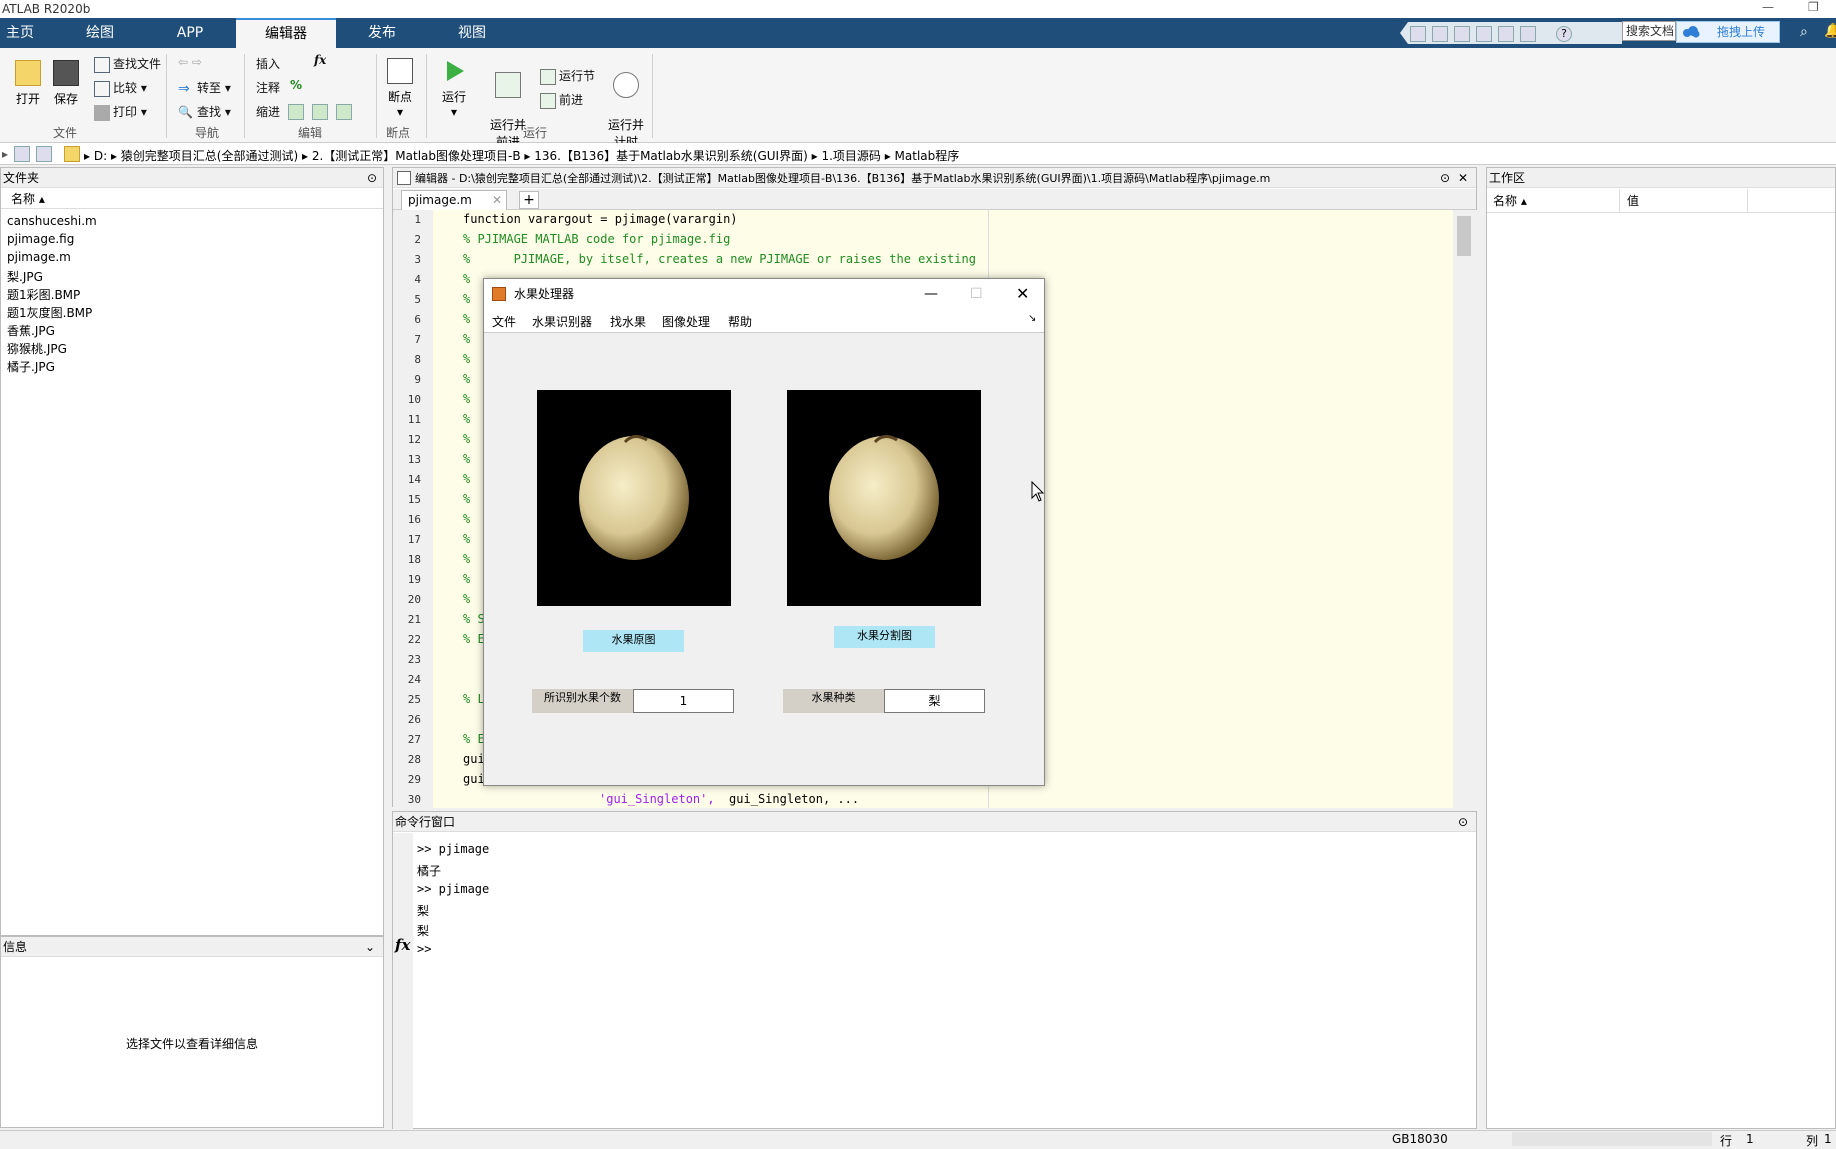 This screenshot has width=1836, height=1149. What do you see at coordinates (740, 321) in the screenshot?
I see `menu-help: 帮助` at bounding box center [740, 321].